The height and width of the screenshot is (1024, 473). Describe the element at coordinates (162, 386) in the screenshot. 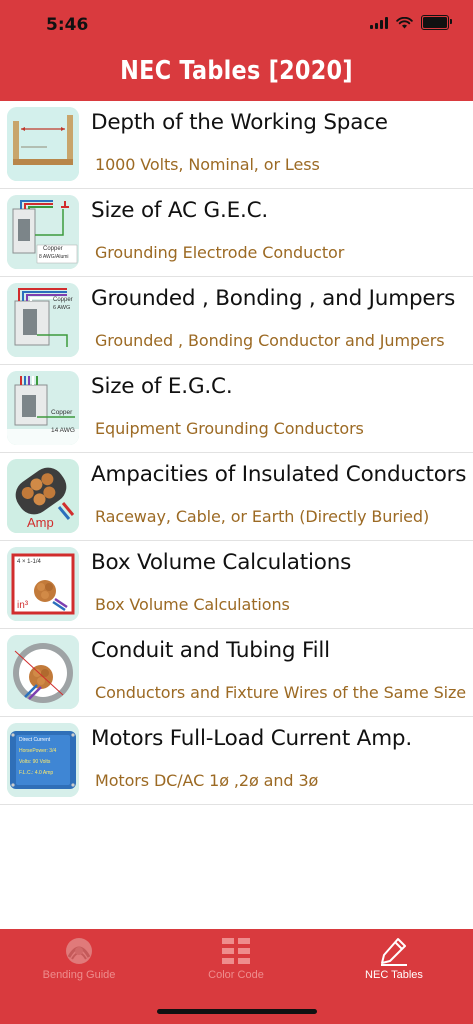

I see `list-item-title: Size of E.G.C.` at that location.